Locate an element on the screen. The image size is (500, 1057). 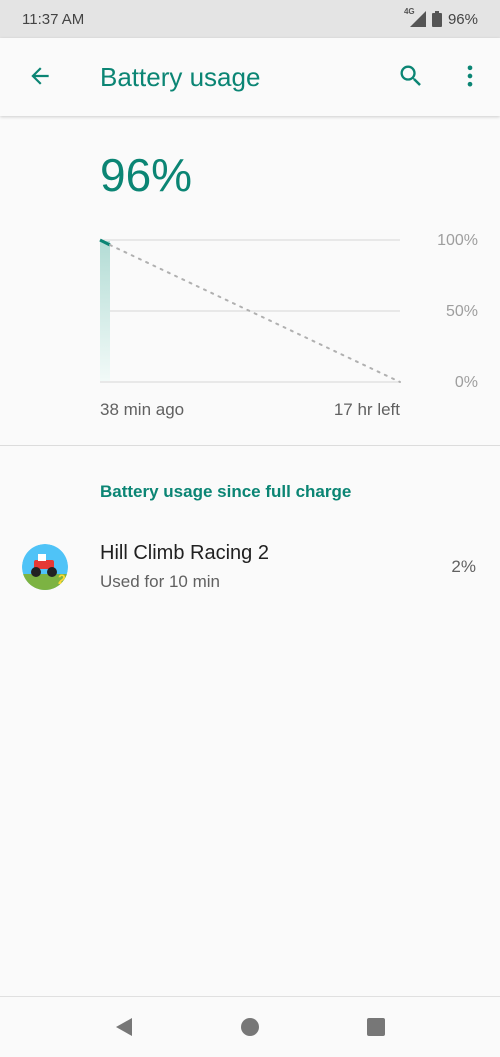
app-name: Hill Climb Racing 2 is located at coordinates (184, 553).